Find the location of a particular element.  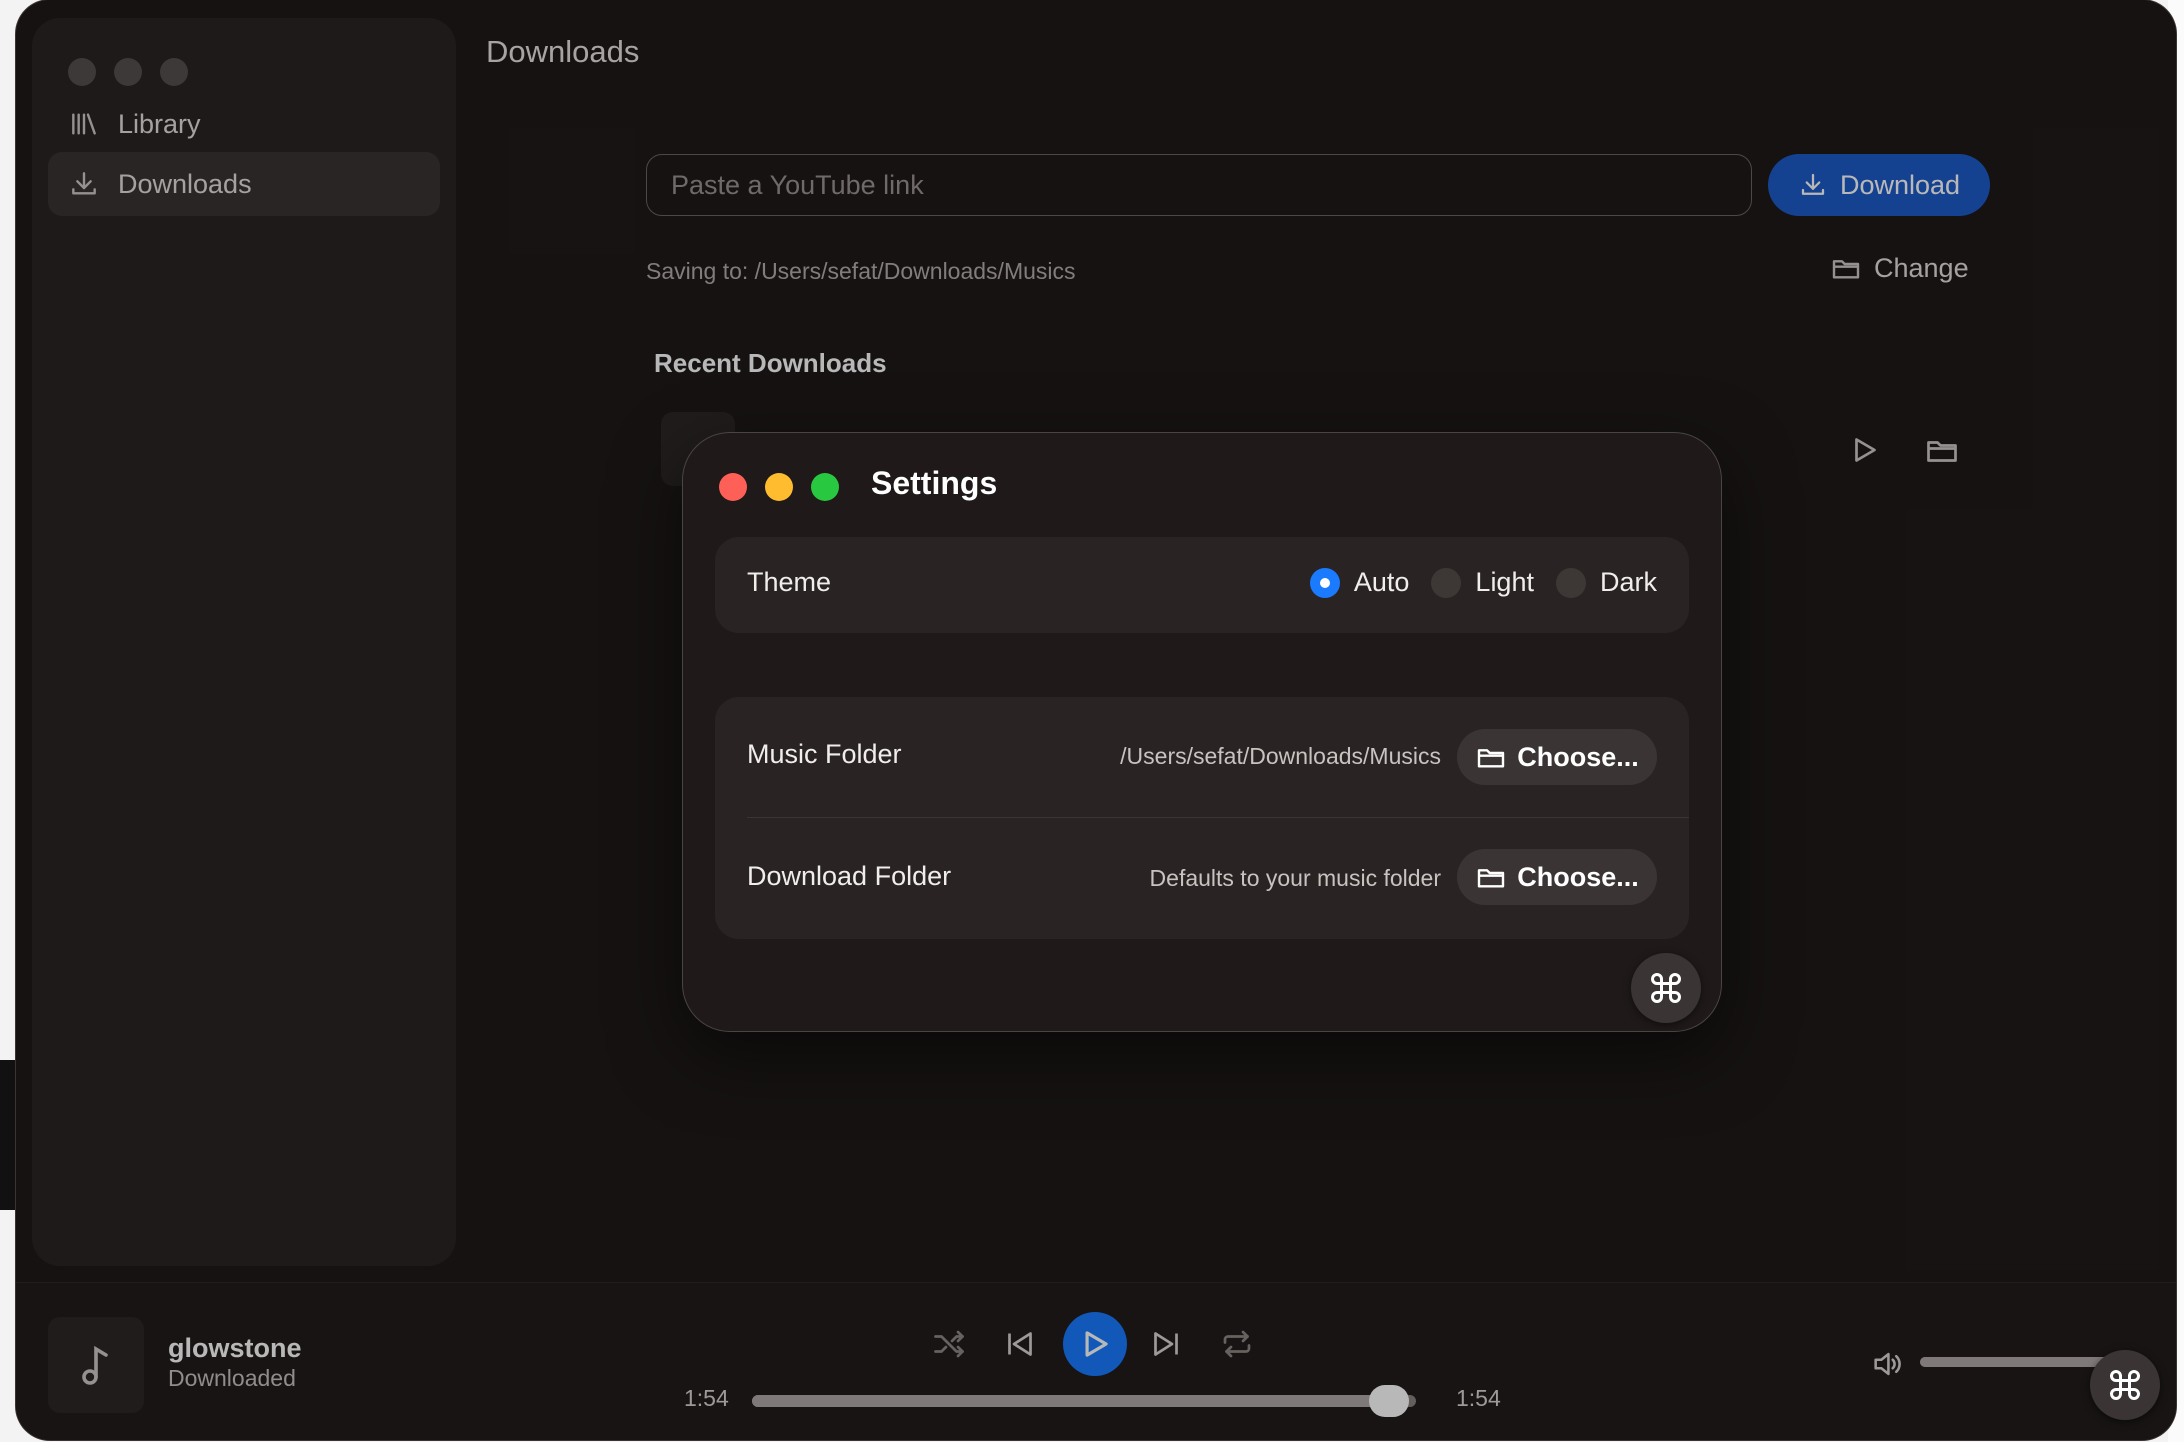

total-duration: 1:54 is located at coordinates (1478, 1398).